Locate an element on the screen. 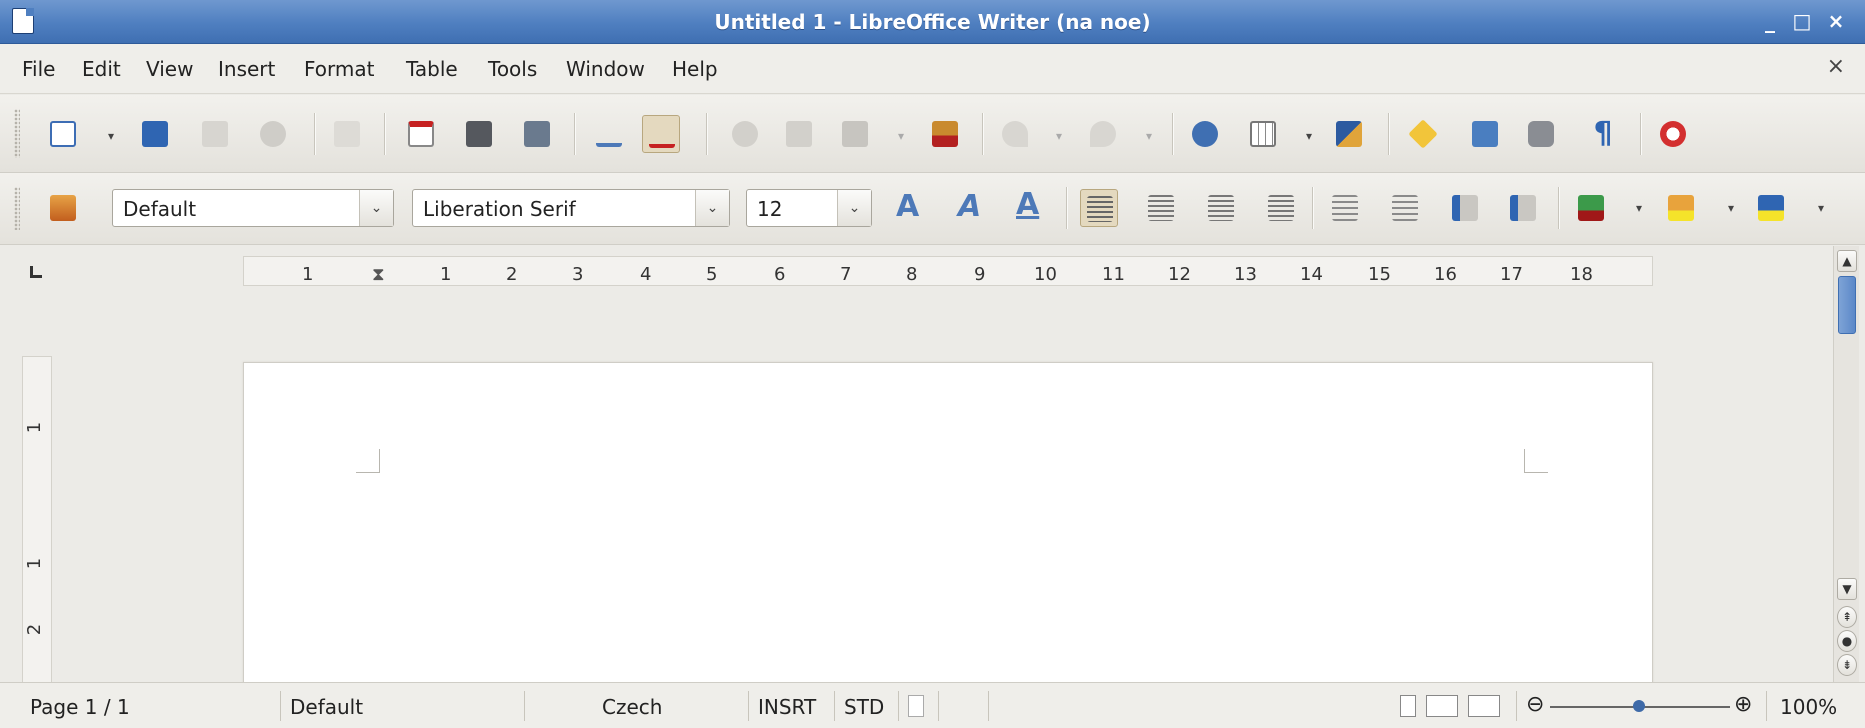 The height and width of the screenshot is (728, 1865). zoom-level: 100% is located at coordinates (1808, 707).